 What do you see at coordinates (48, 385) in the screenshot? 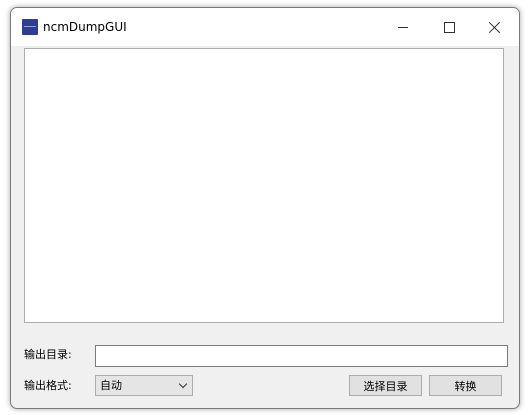
I see `output-format-label: 输出格式:` at bounding box center [48, 385].